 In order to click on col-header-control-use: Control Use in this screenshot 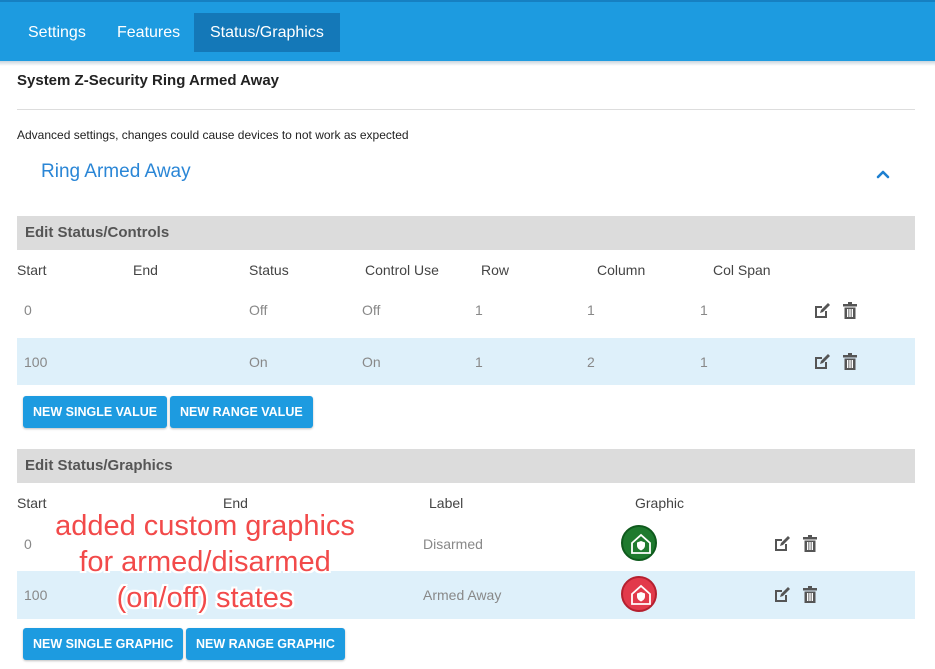, I will do `click(402, 270)`.